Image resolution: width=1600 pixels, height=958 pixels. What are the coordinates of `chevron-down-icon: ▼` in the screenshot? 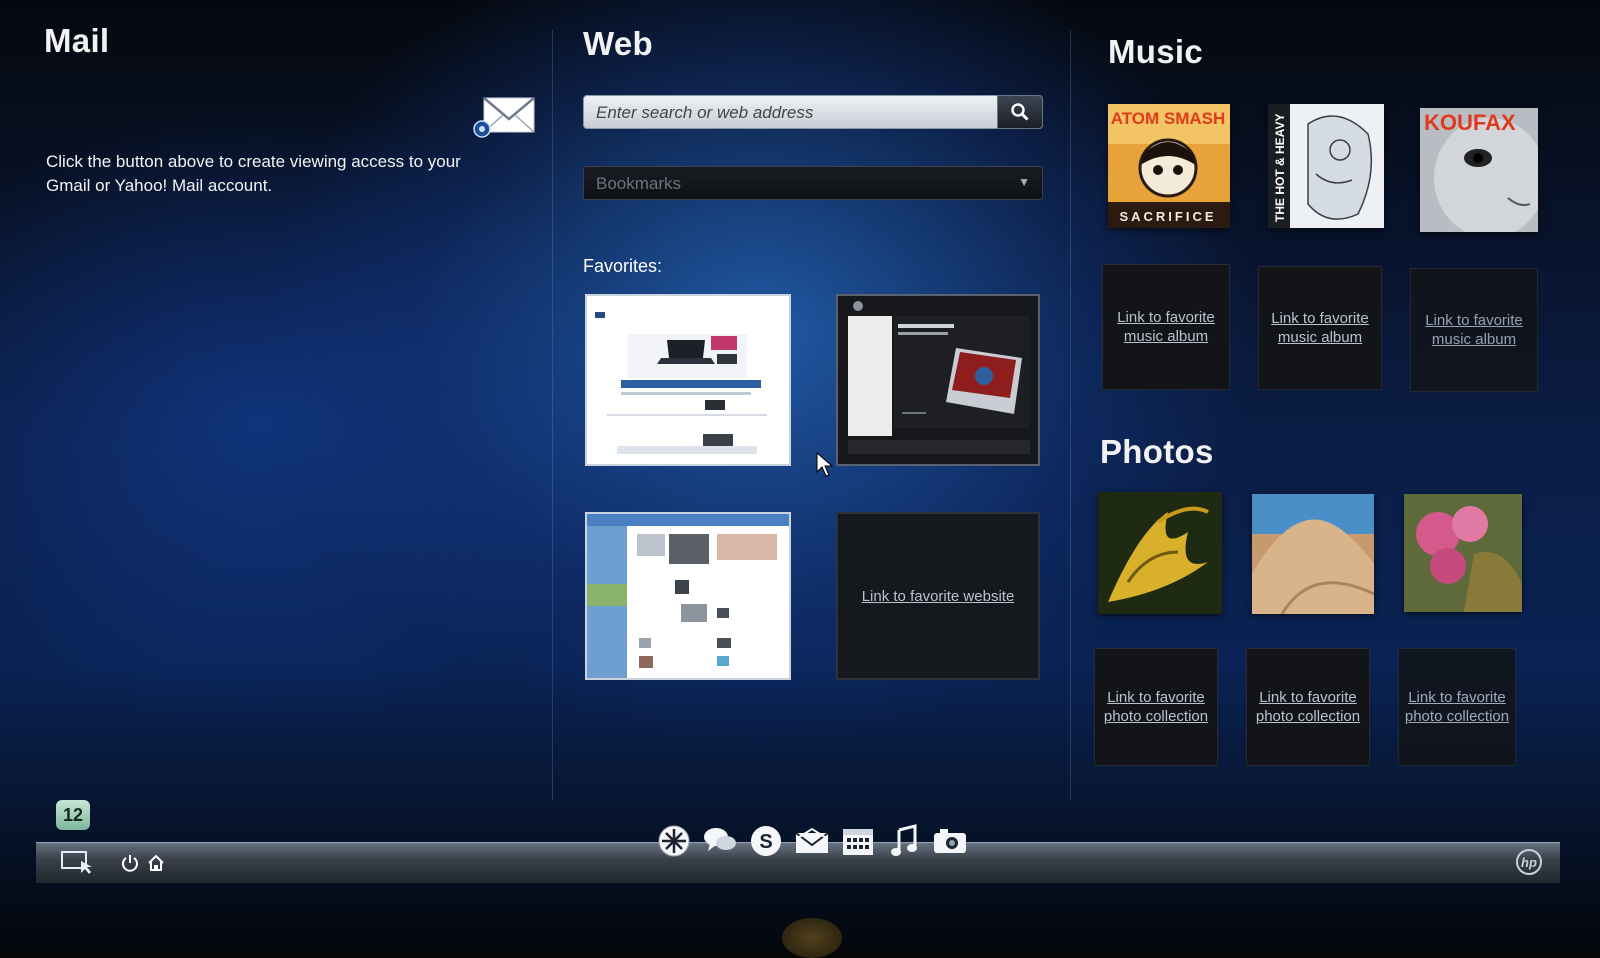 It's located at (1024, 182).